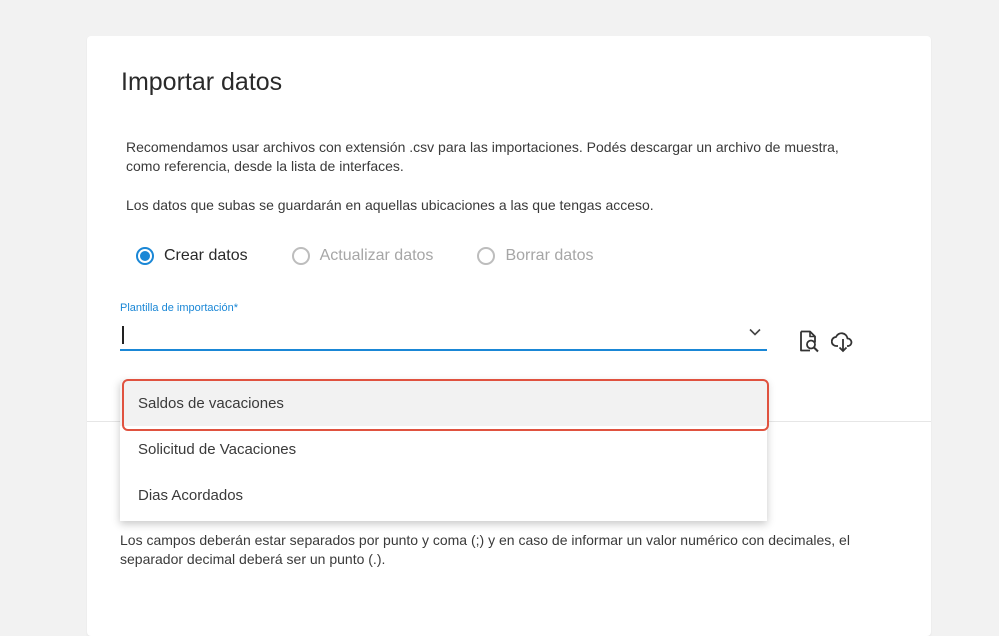 The width and height of the screenshot is (999, 636). Describe the element at coordinates (202, 82) in the screenshot. I see `page-title: Importar datos` at that location.